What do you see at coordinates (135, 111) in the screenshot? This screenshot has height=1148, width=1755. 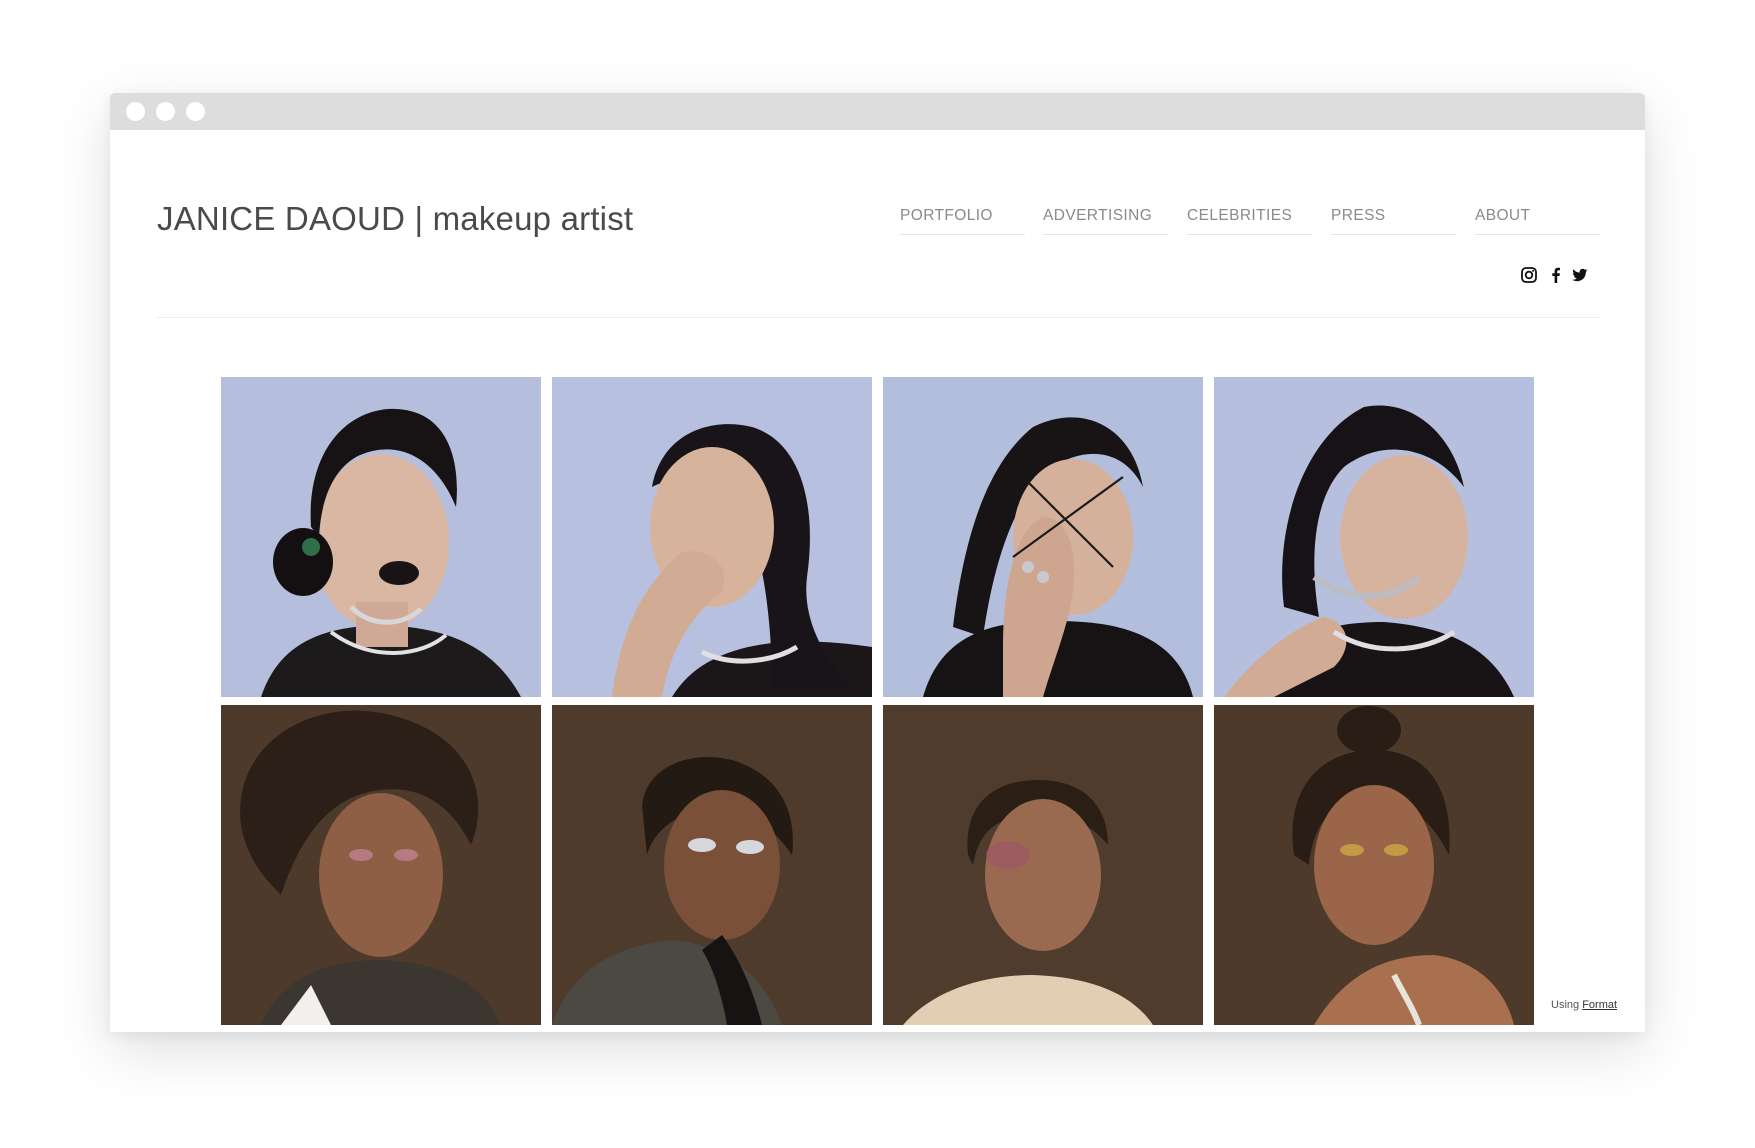 I see `window-dot-close` at bounding box center [135, 111].